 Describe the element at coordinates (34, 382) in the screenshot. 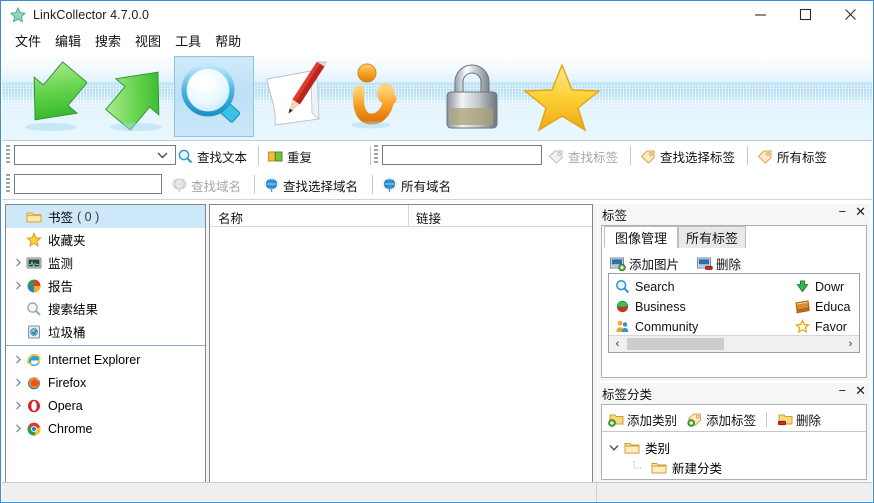

I see `firefox-icon` at that location.